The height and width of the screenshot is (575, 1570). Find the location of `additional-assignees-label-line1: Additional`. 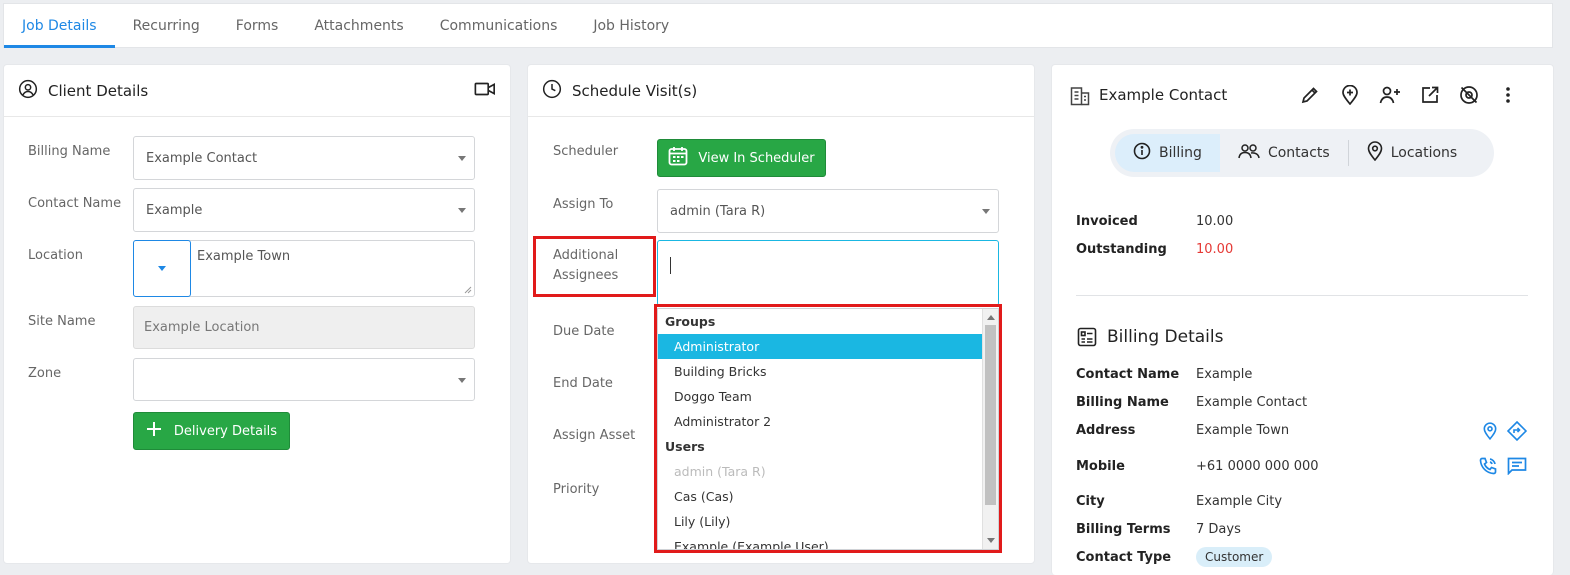

additional-assignees-label-line1: Additional is located at coordinates (586, 255).